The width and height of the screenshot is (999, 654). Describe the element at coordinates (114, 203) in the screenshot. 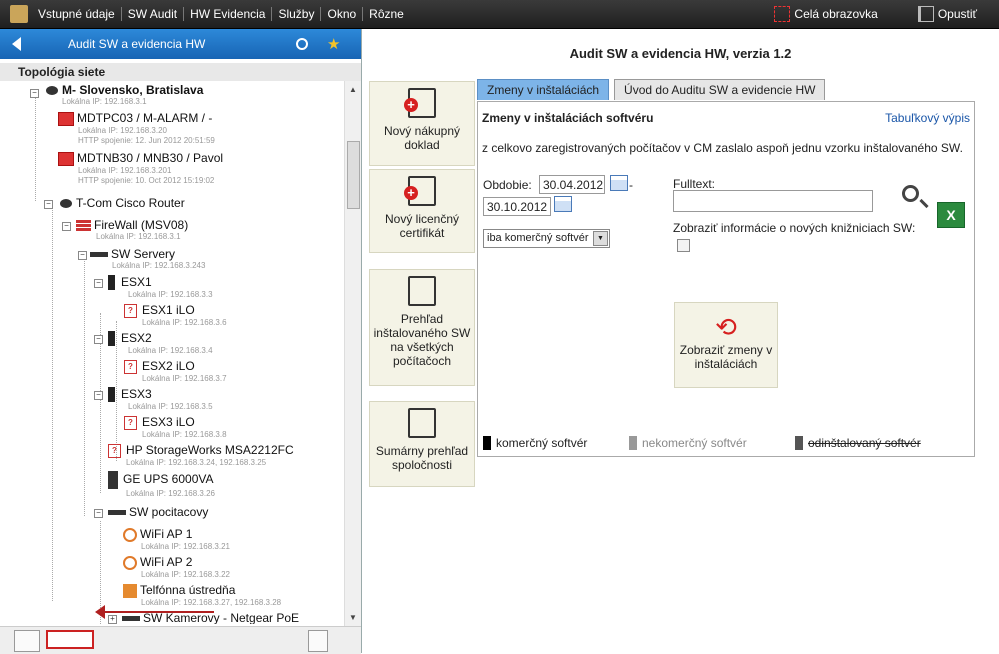

I see `tree-node-tcom-router: − T-Com Cisco Router` at that location.